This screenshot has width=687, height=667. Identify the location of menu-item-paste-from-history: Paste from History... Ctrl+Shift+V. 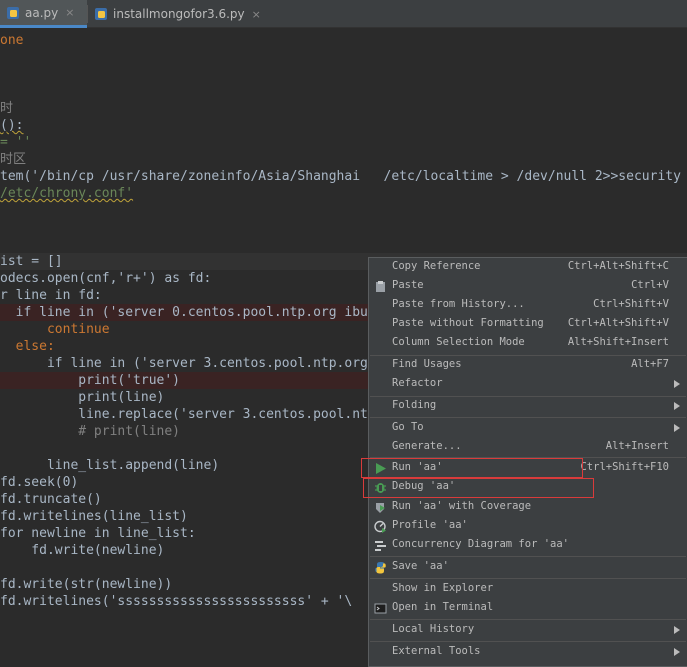
(528, 305).